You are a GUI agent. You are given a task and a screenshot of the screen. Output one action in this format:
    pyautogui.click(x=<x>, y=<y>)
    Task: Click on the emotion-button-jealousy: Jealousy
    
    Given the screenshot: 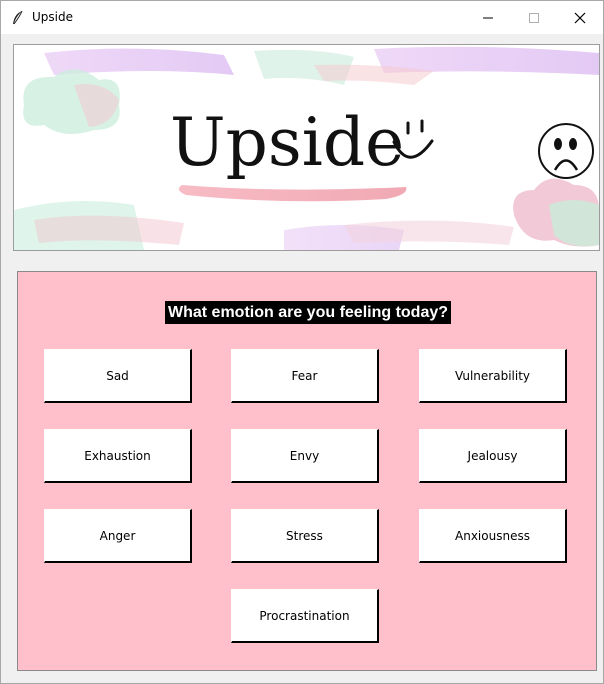 What is the action you would take?
    pyautogui.click(x=493, y=456)
    